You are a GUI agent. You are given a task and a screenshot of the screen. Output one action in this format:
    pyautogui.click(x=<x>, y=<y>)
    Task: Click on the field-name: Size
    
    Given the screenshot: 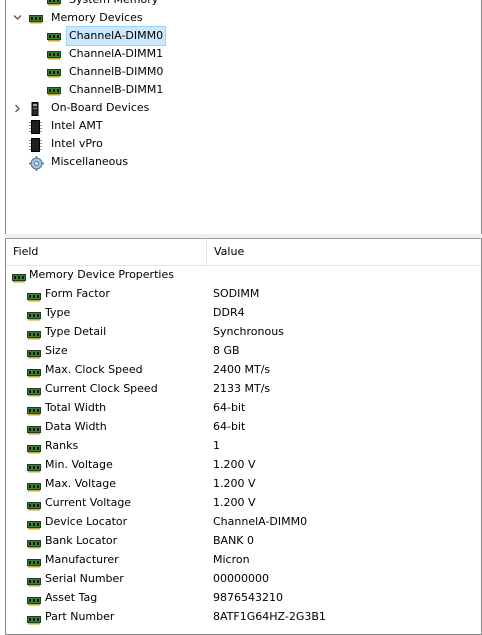 What is the action you would take?
    pyautogui.click(x=56, y=350)
    